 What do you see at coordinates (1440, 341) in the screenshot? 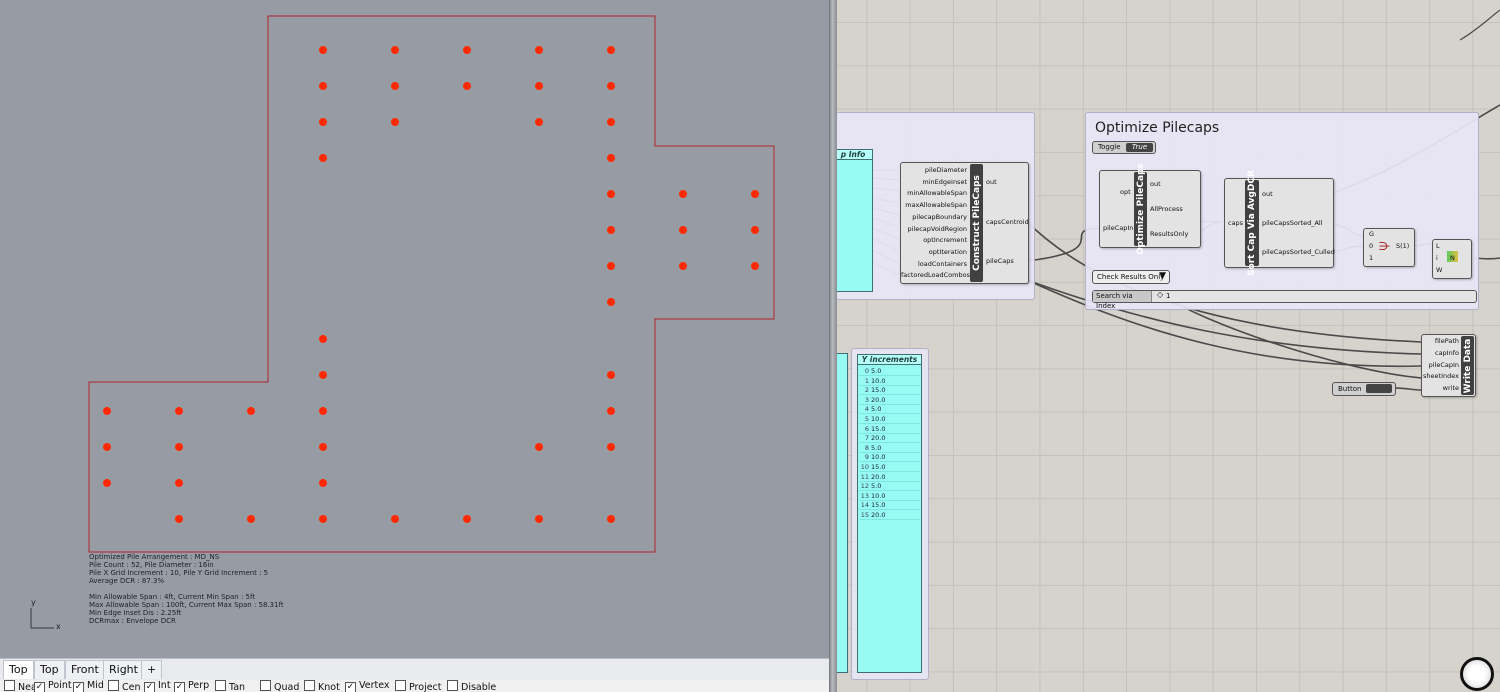
I see `input-file-path: filePath` at bounding box center [1440, 341].